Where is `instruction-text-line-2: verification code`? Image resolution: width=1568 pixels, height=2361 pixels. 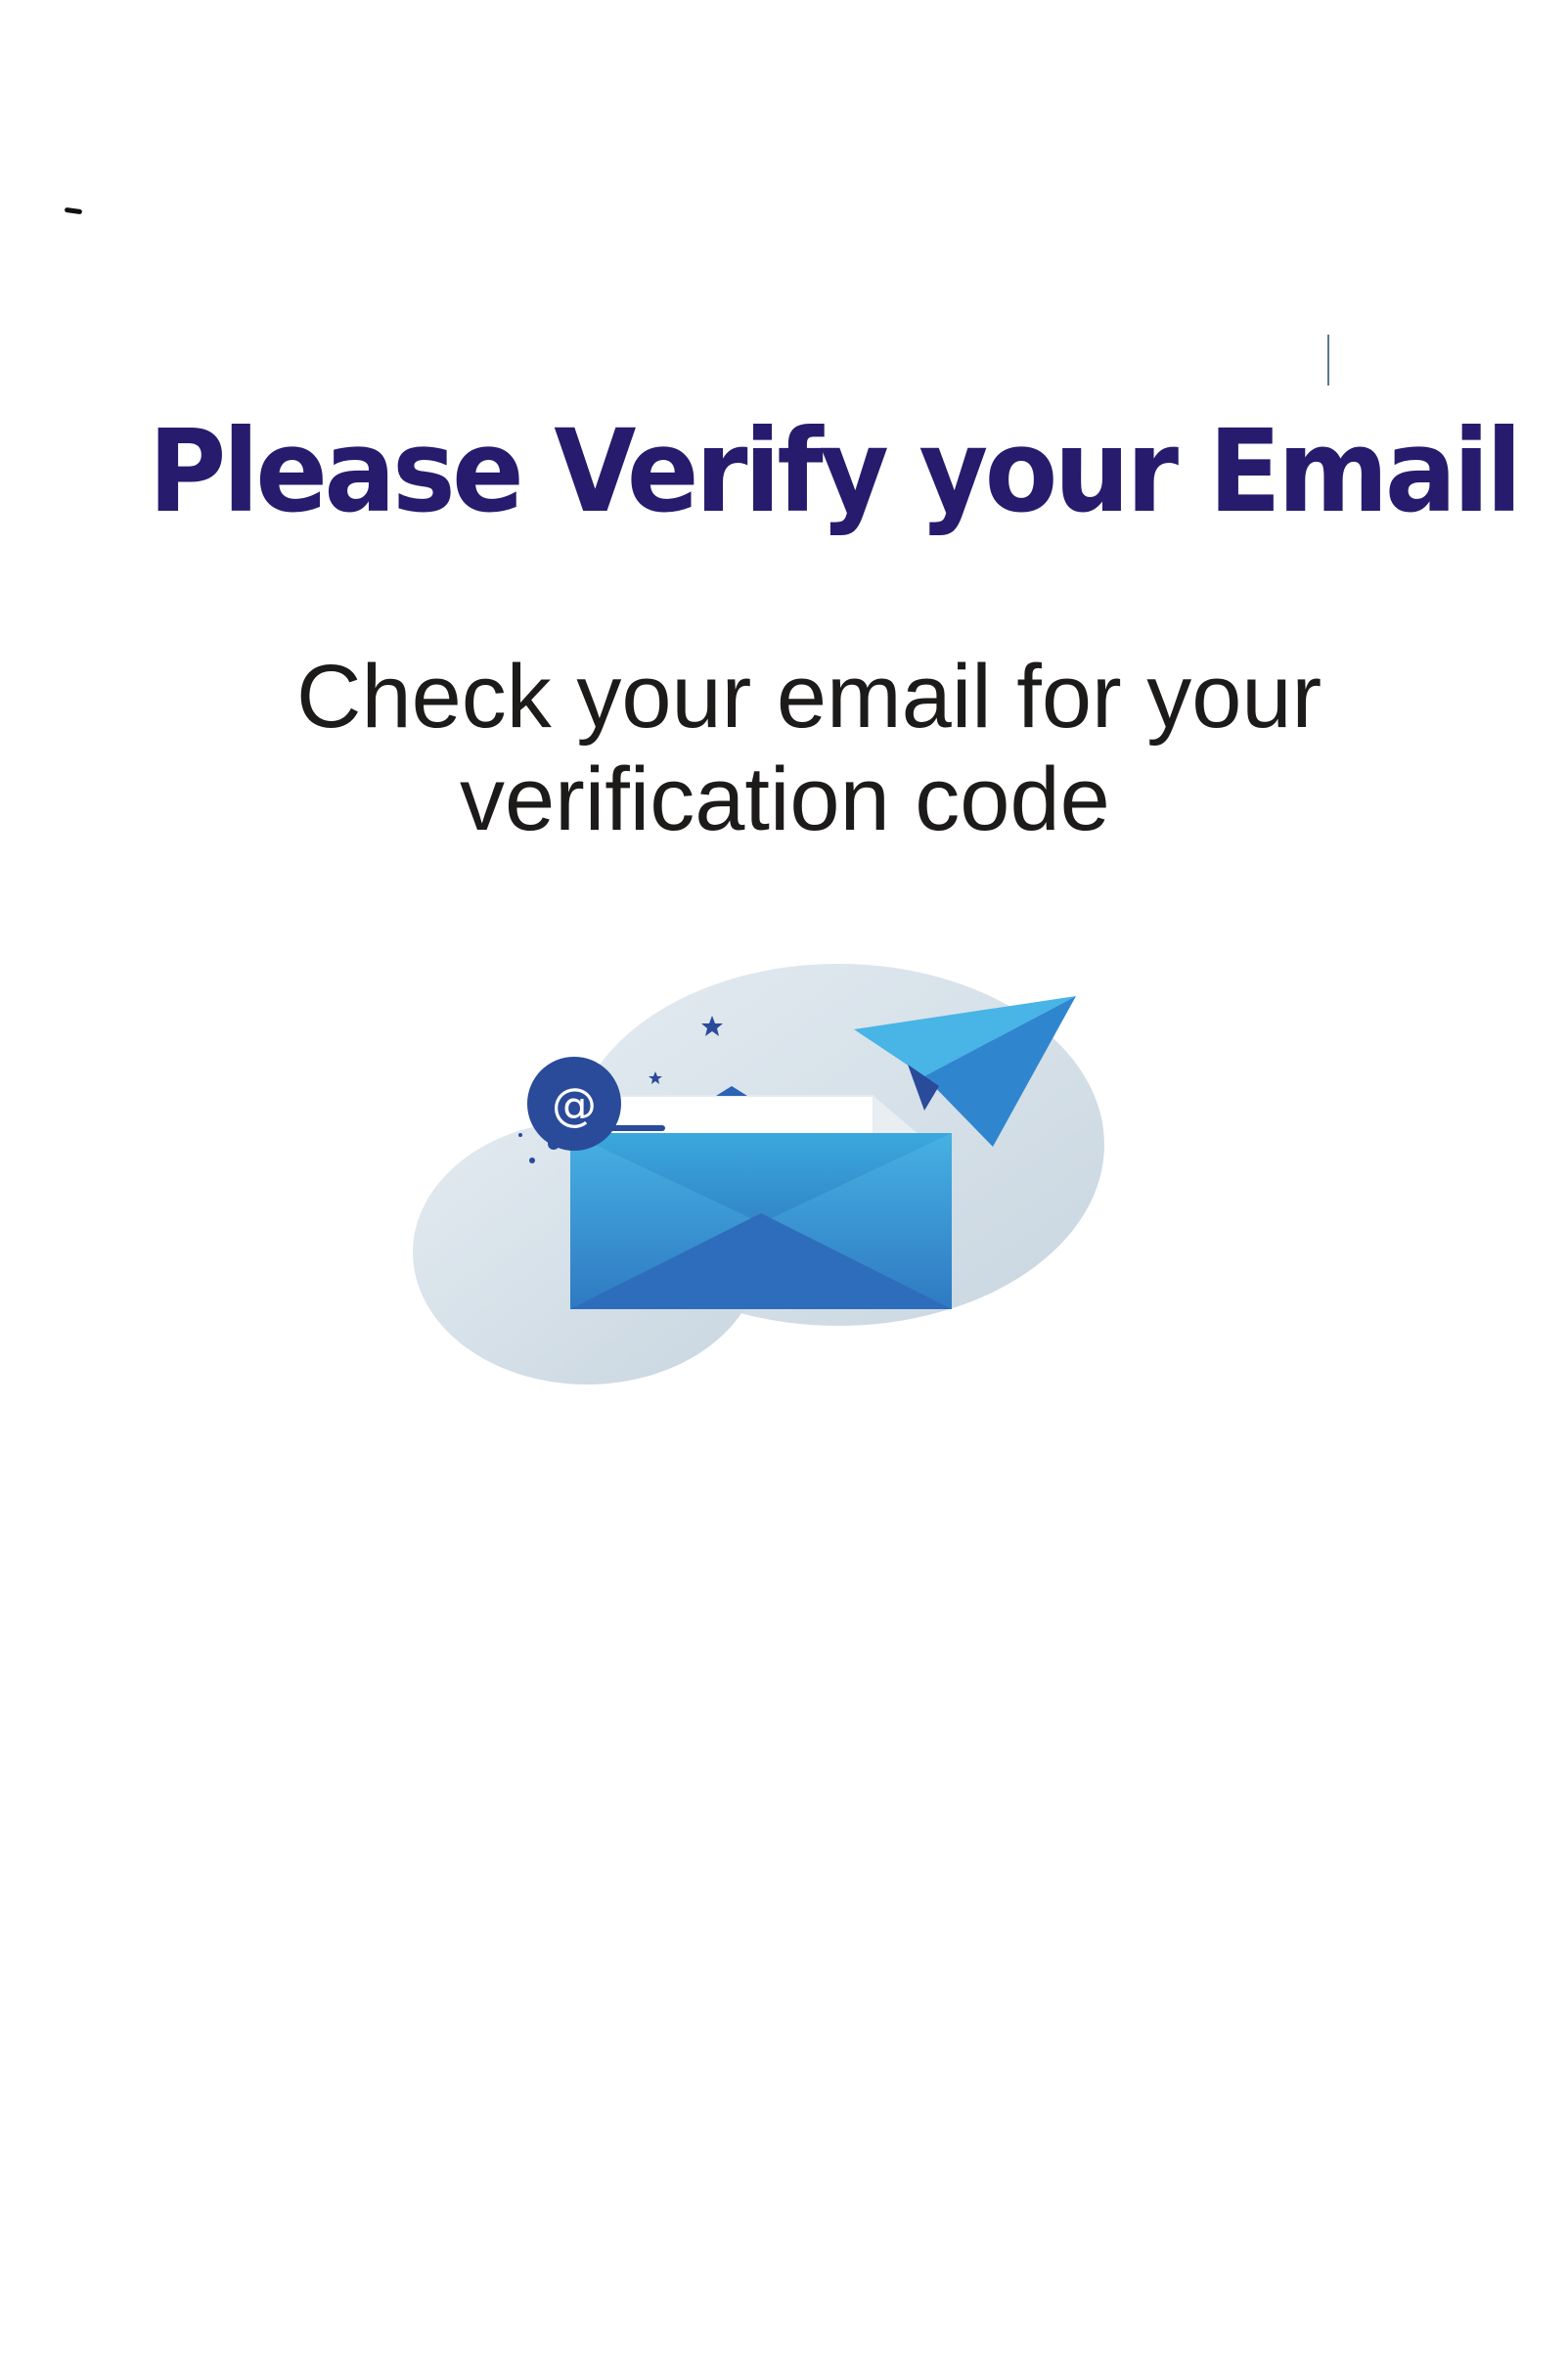
instruction-text-line-2: verification code is located at coordinates (785, 799).